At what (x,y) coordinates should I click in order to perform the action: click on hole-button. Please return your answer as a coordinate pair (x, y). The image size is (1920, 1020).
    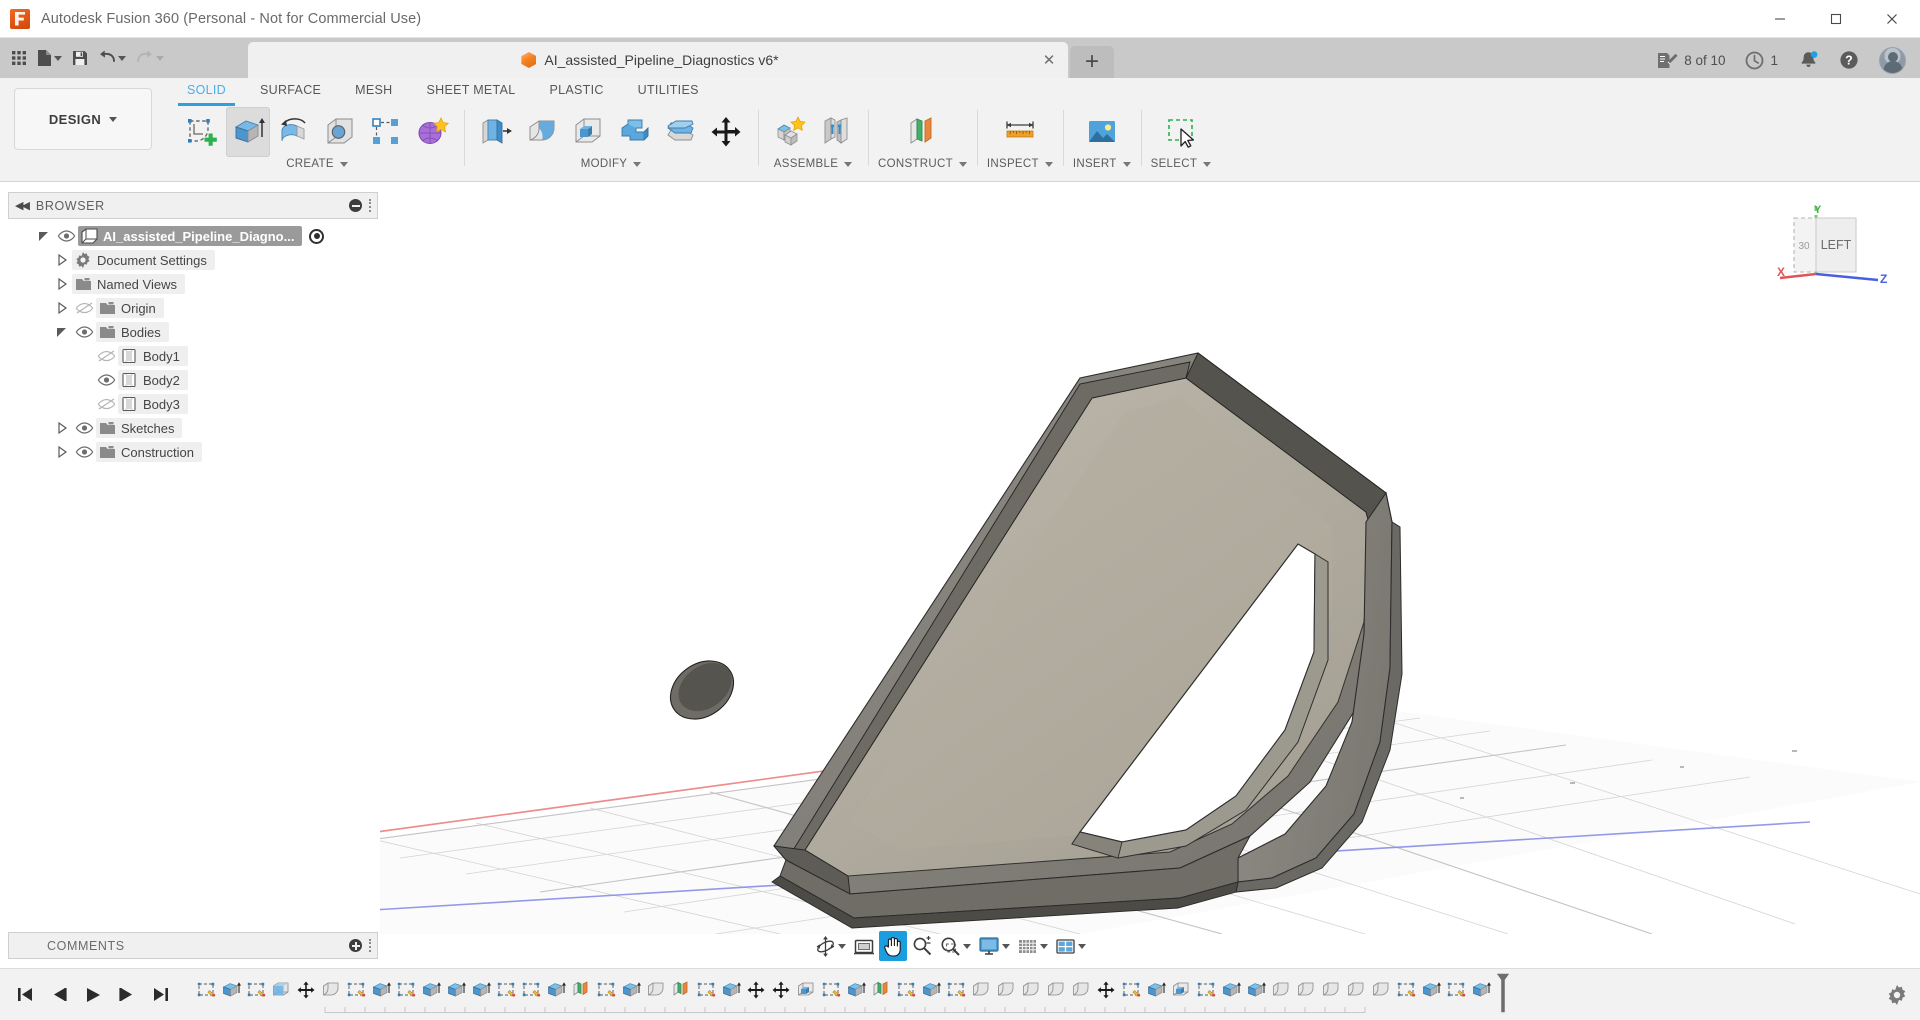
    Looking at the image, I should click on (340, 132).